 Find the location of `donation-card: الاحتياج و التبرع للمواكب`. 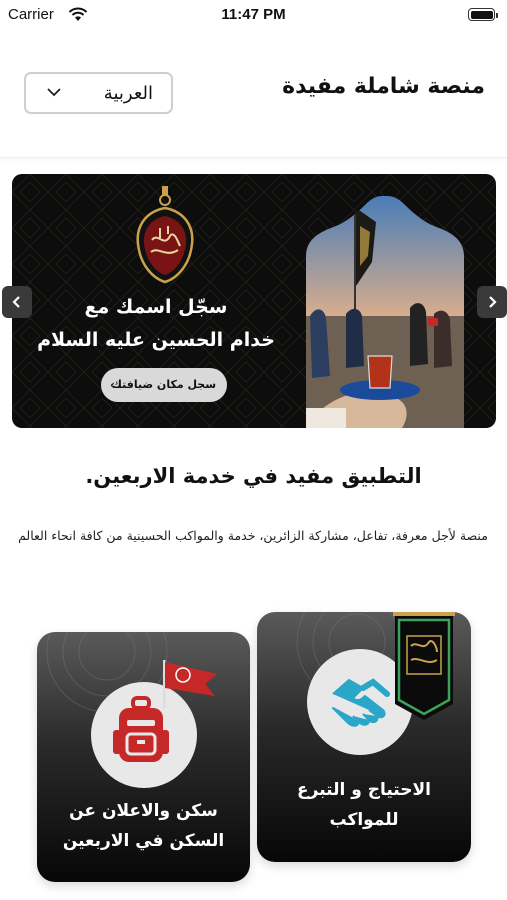

donation-card: الاحتياج و التبرع للمواكب is located at coordinates (364, 737).